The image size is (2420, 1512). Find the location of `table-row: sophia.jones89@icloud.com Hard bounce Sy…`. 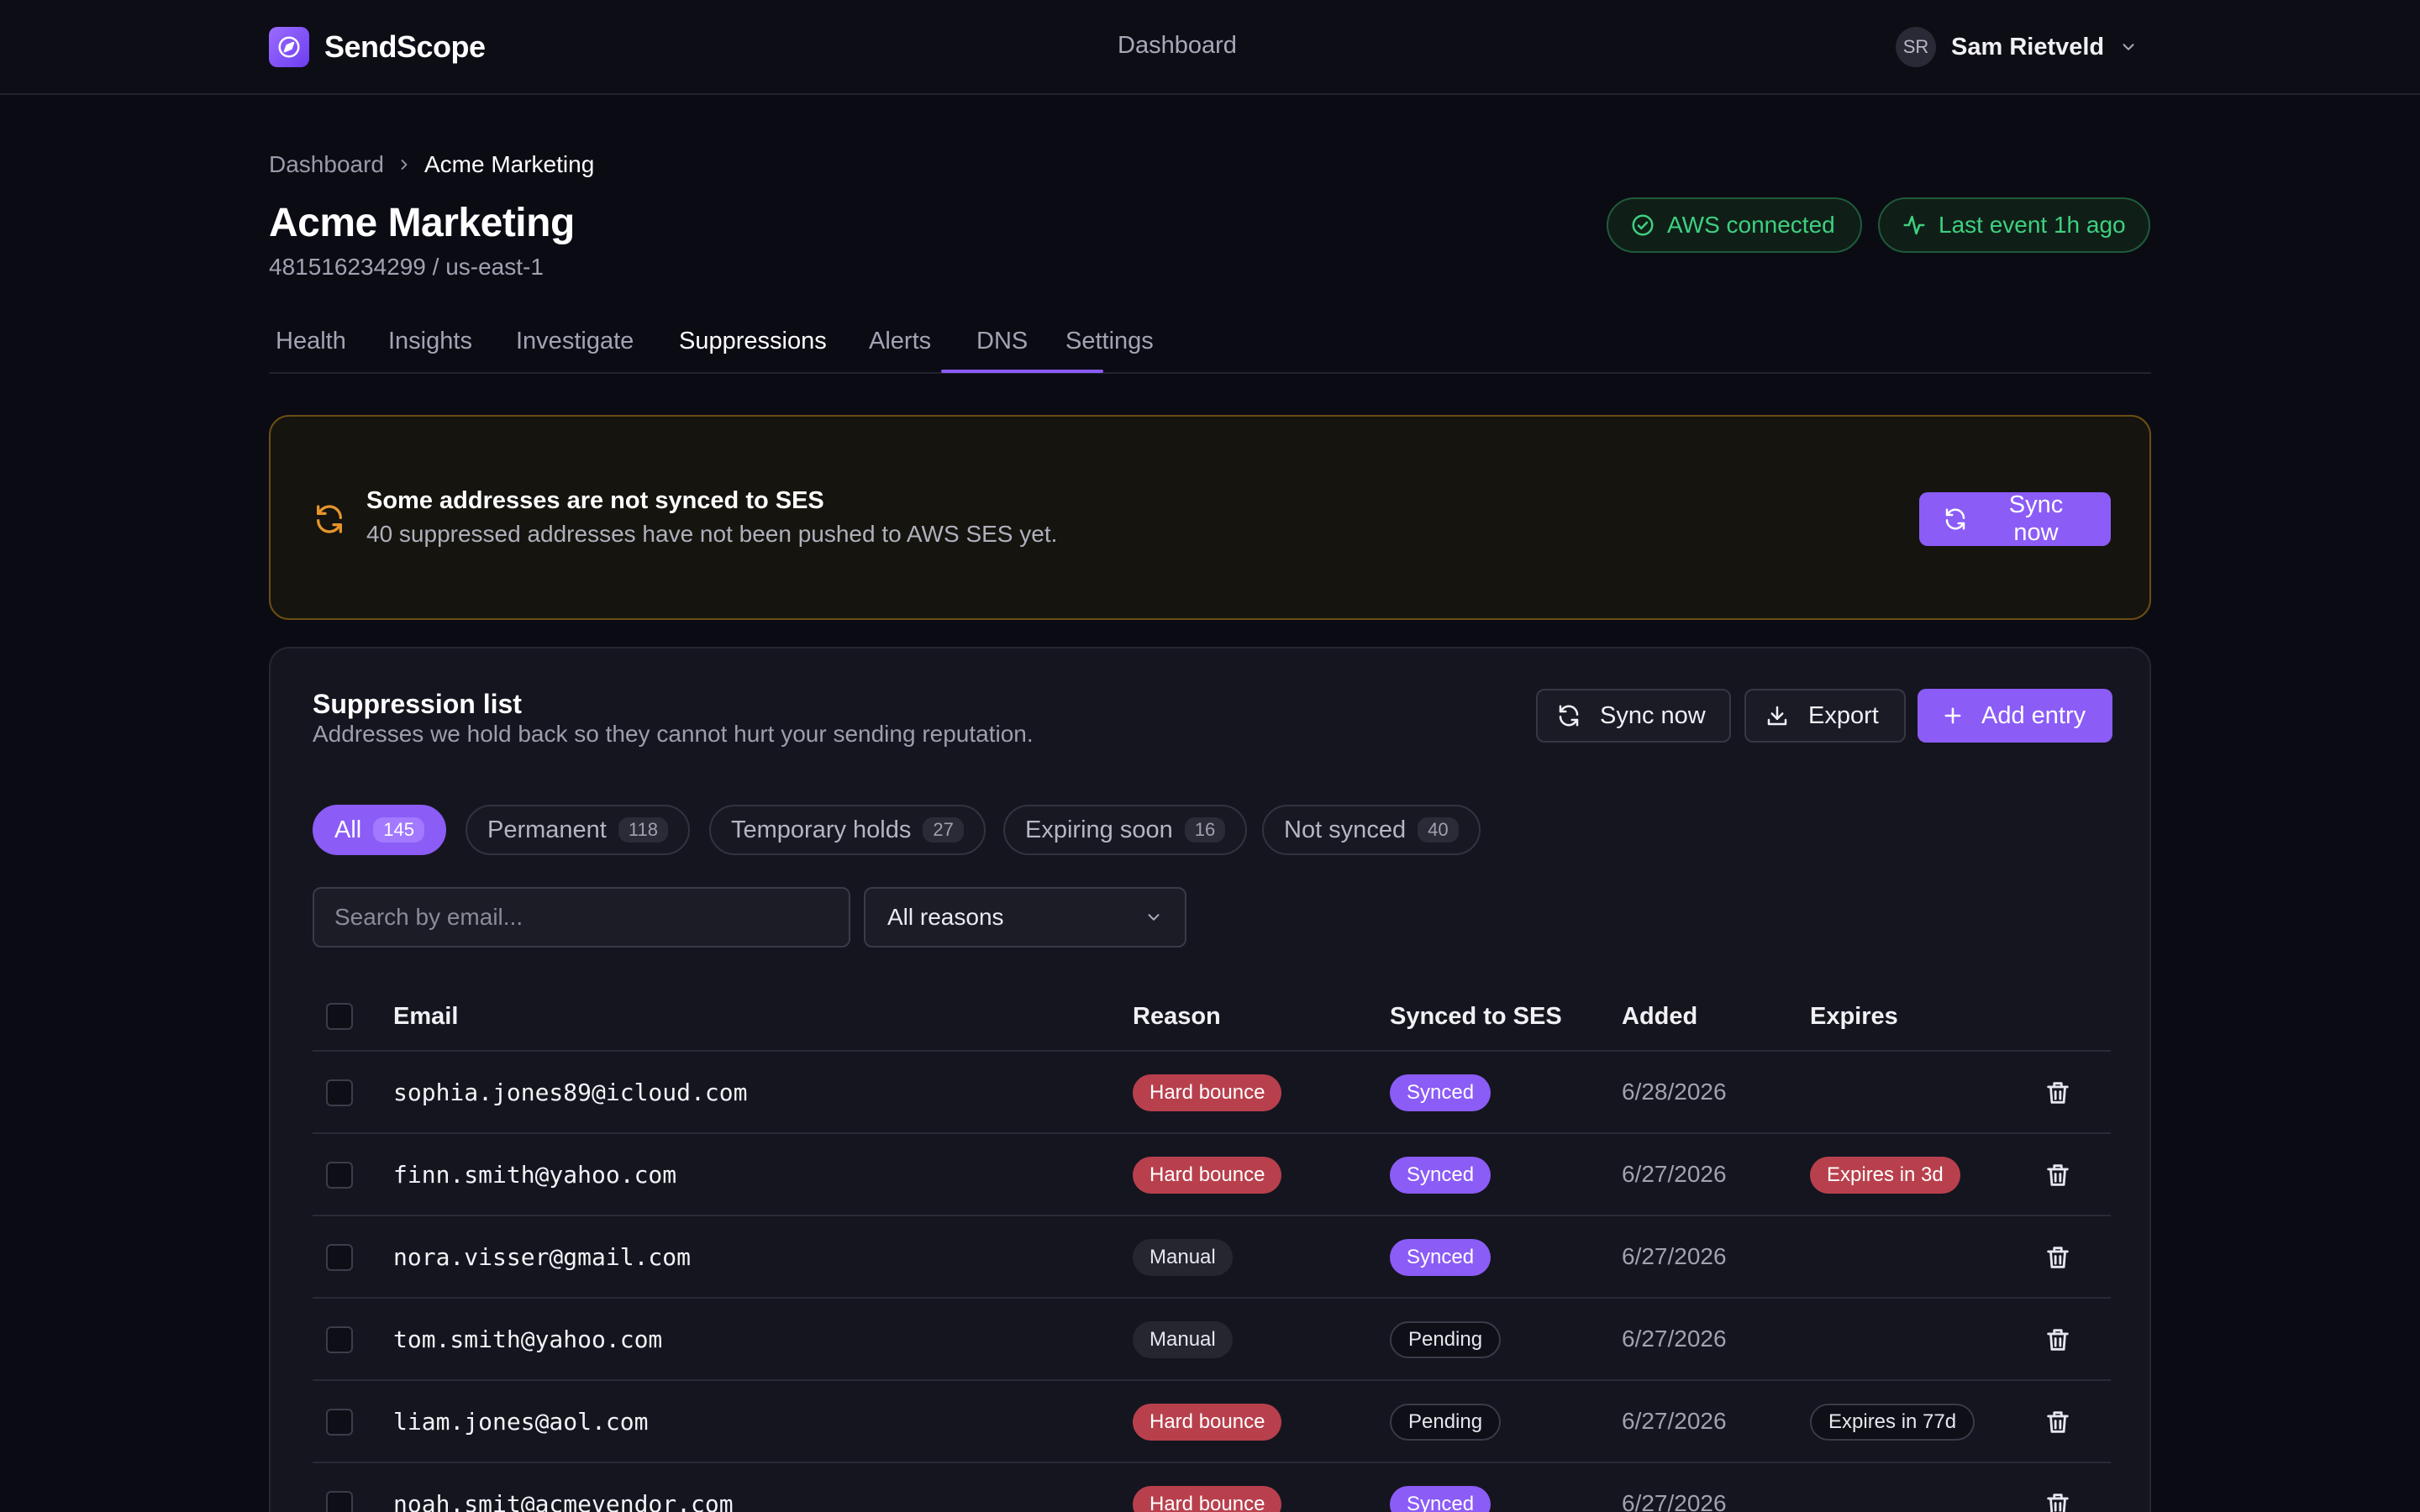

table-row: sophia.jones89@icloud.com Hard bounce Sy… is located at coordinates (1212, 1093).